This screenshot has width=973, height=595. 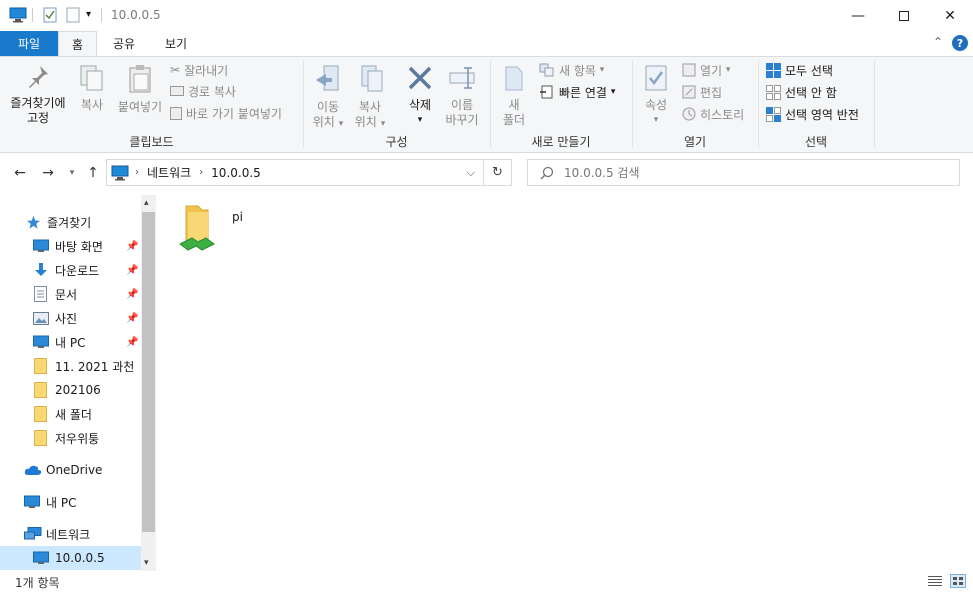 What do you see at coordinates (237, 217) in the screenshot?
I see `item-name: pi` at bounding box center [237, 217].